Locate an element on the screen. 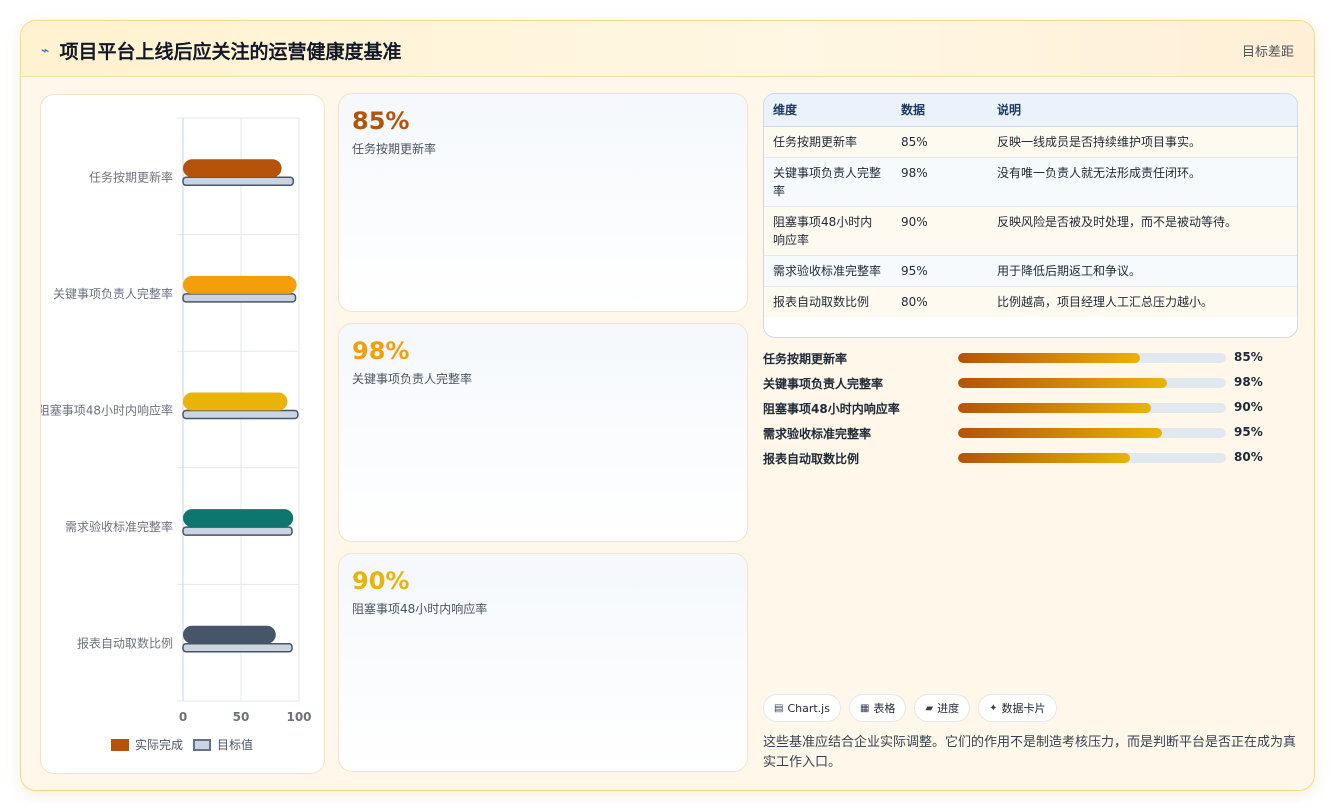 This screenshot has height=806, width=1336. stat-label-2: 关键事项负责人完整率 is located at coordinates (412, 379).